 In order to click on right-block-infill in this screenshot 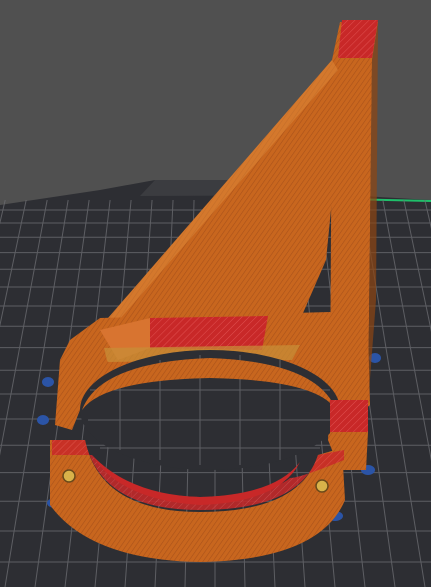, I will do `click(349, 416)`.